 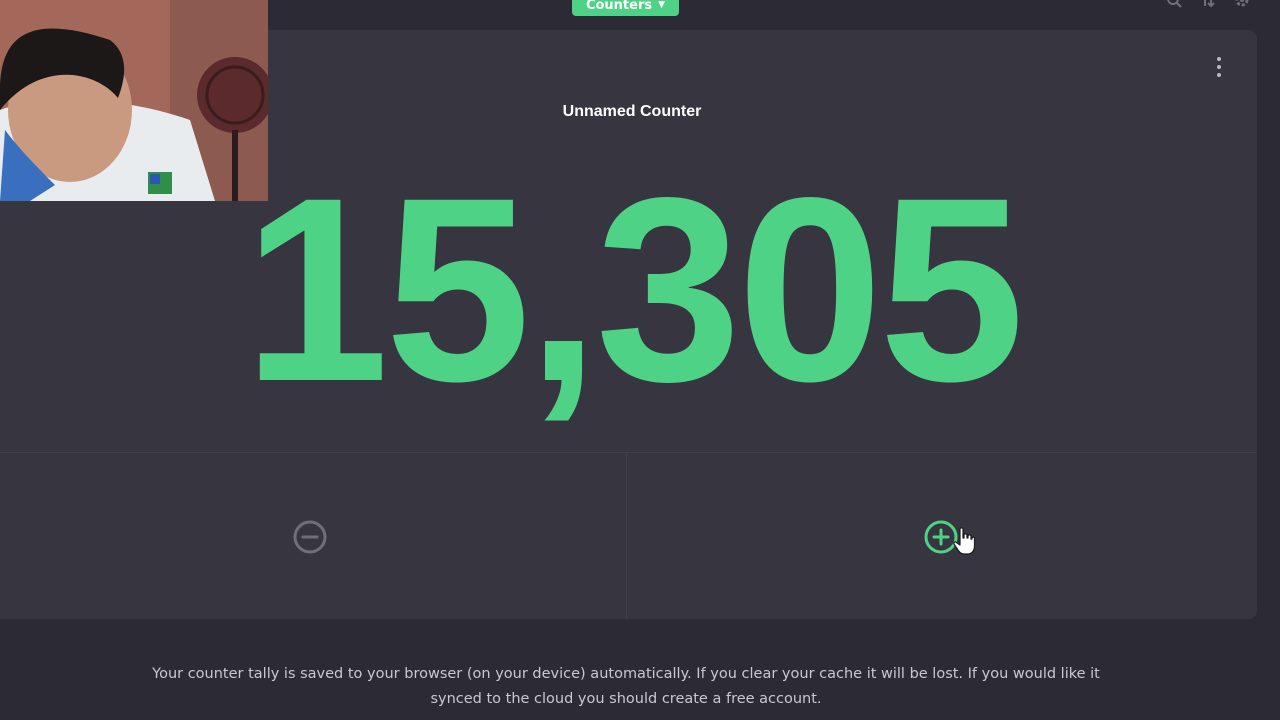 I want to click on webcam-overlay, so click(x=134, y=100).